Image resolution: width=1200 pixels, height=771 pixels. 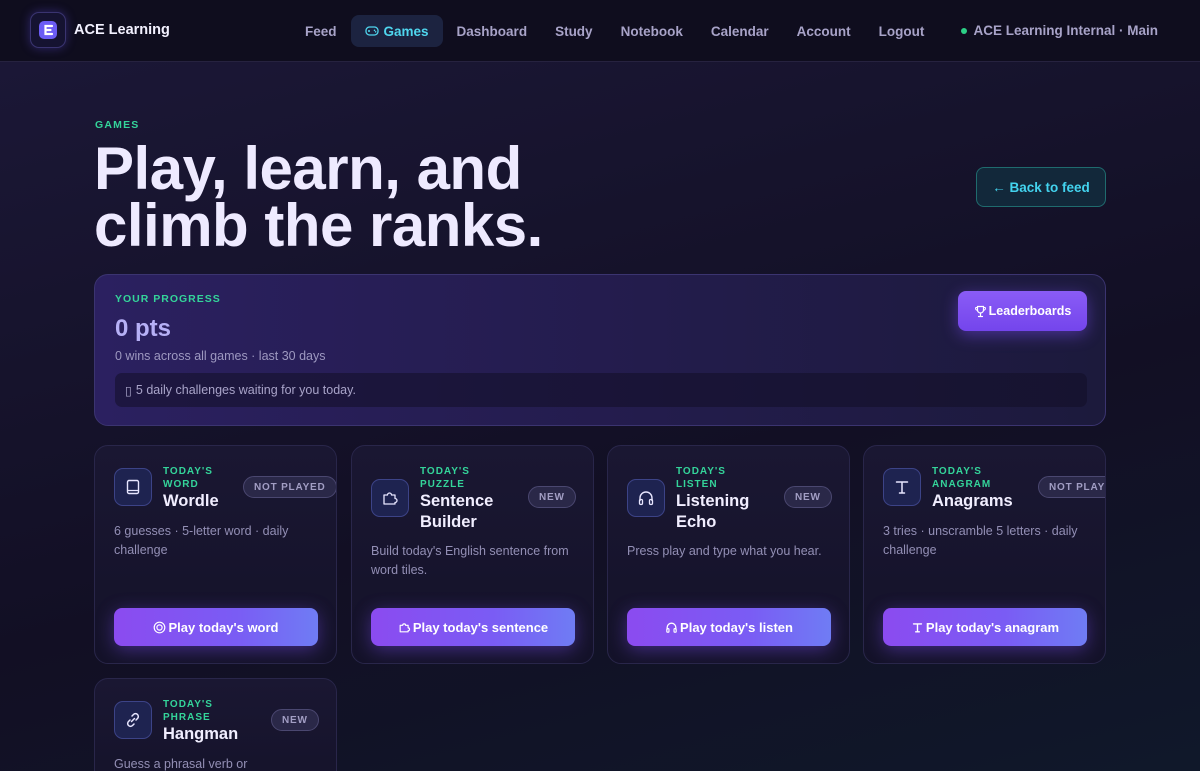 I want to click on link-icon, so click(x=133, y=720).